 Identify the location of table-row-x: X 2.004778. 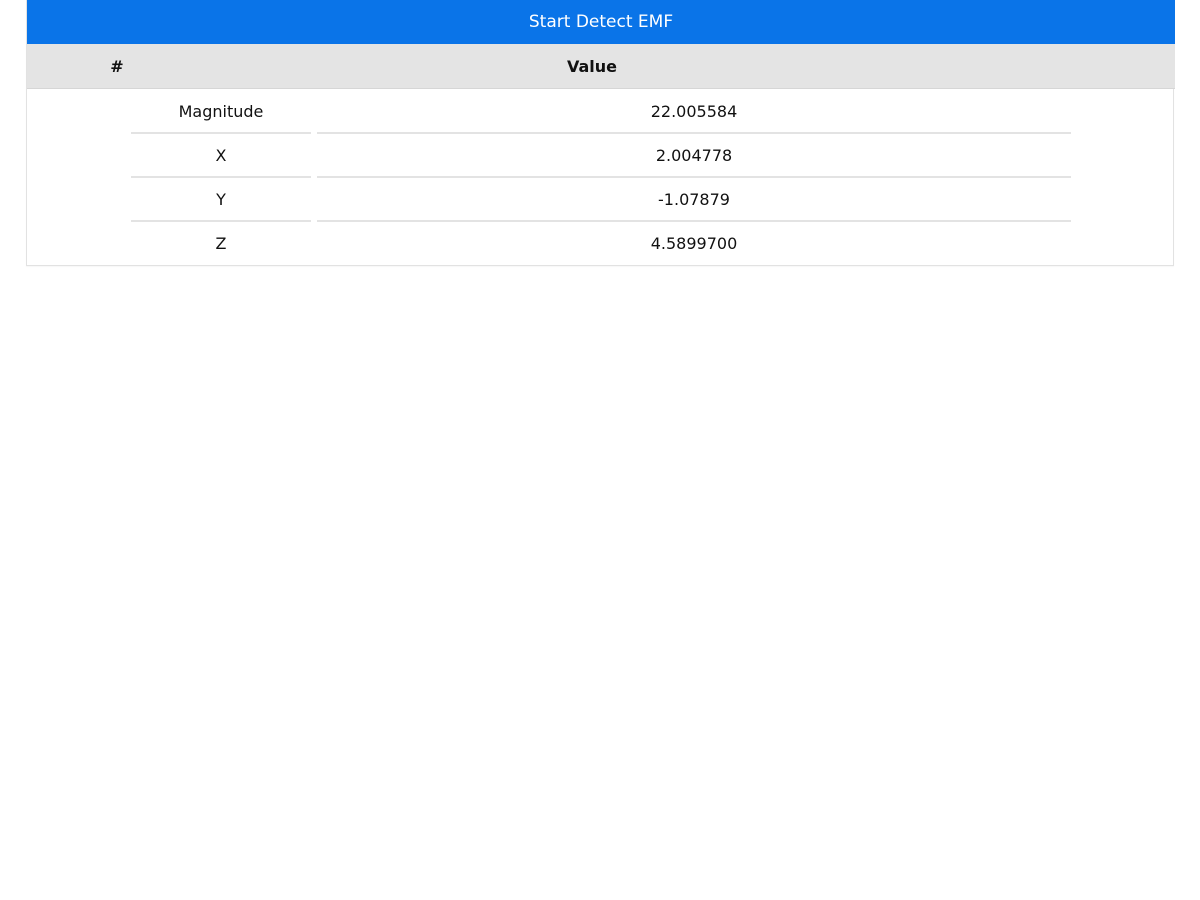
(601, 156).